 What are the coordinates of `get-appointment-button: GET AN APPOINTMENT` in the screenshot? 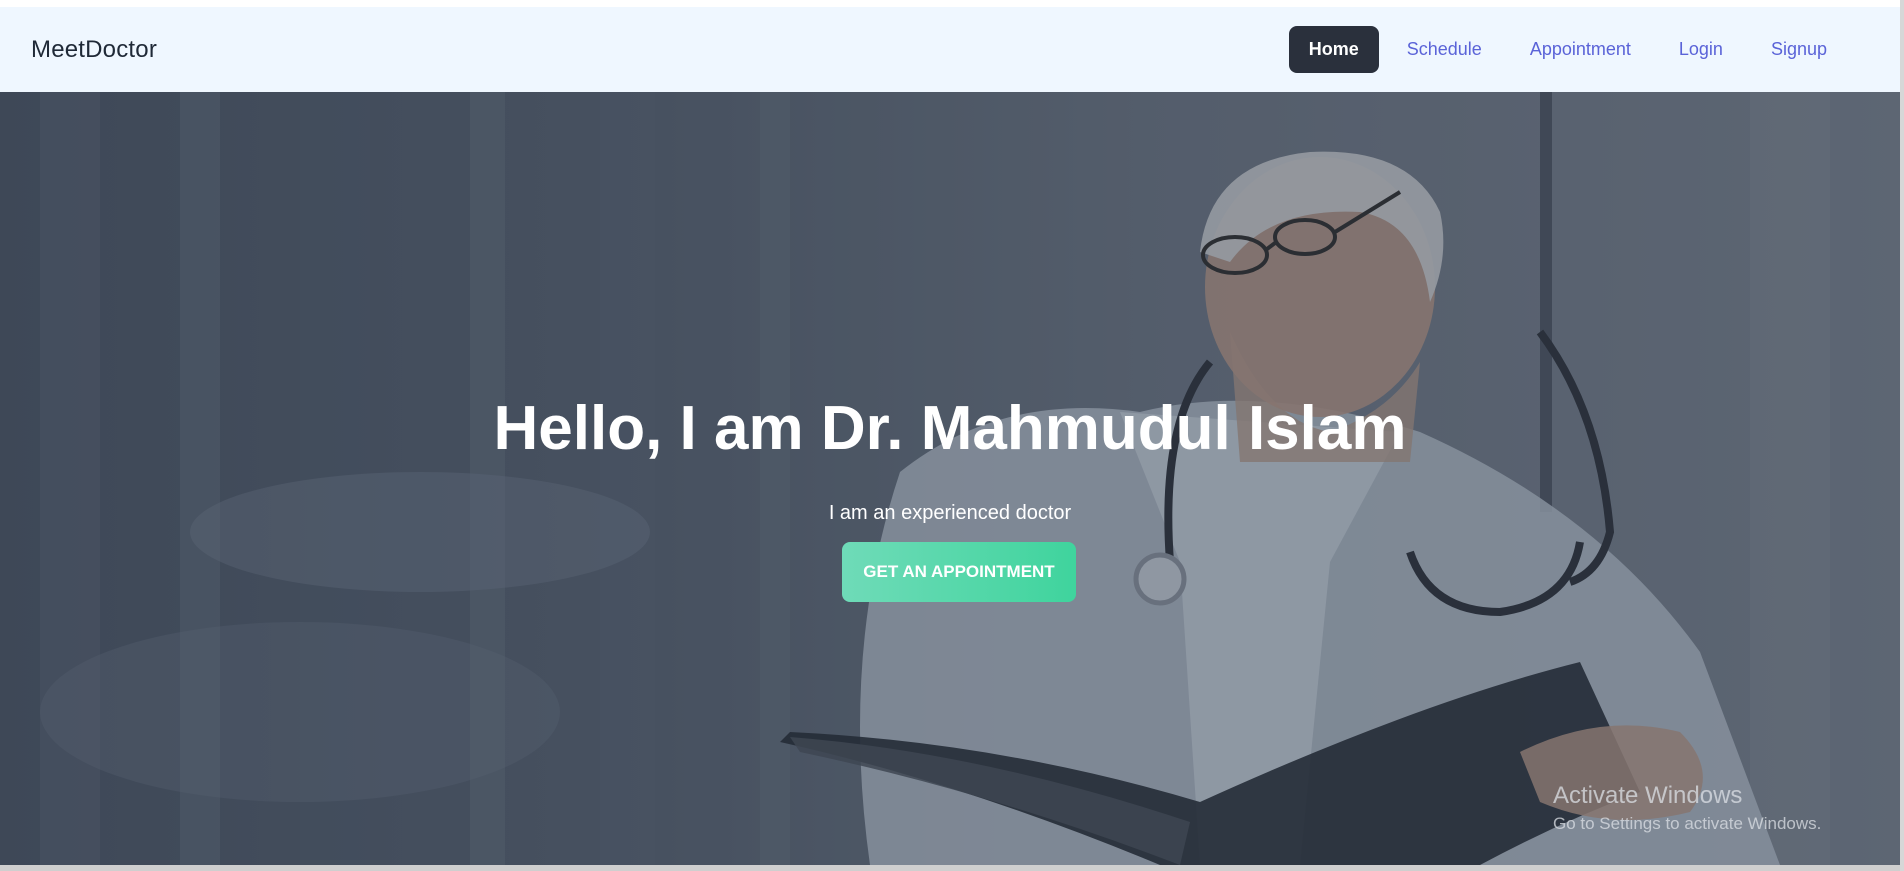 It's located at (959, 572).